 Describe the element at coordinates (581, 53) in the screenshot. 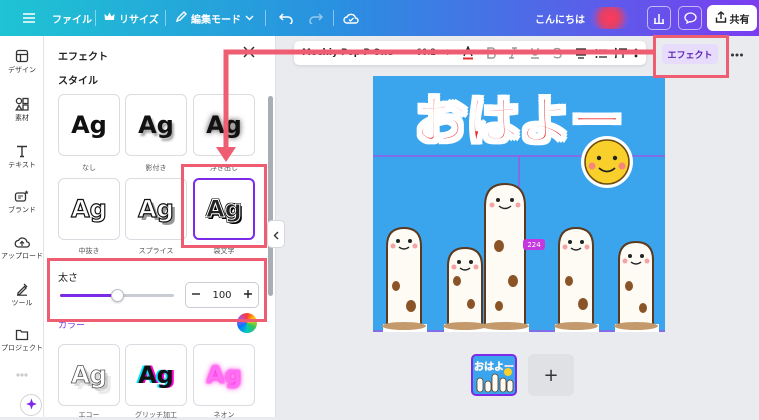

I see `align-center-icon` at that location.